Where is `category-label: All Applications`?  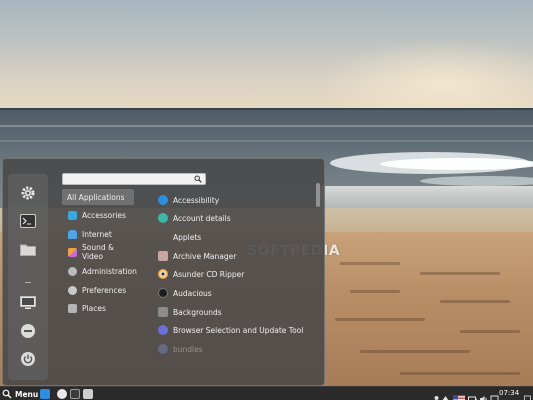
category-label: All Applications is located at coordinates (96, 197).